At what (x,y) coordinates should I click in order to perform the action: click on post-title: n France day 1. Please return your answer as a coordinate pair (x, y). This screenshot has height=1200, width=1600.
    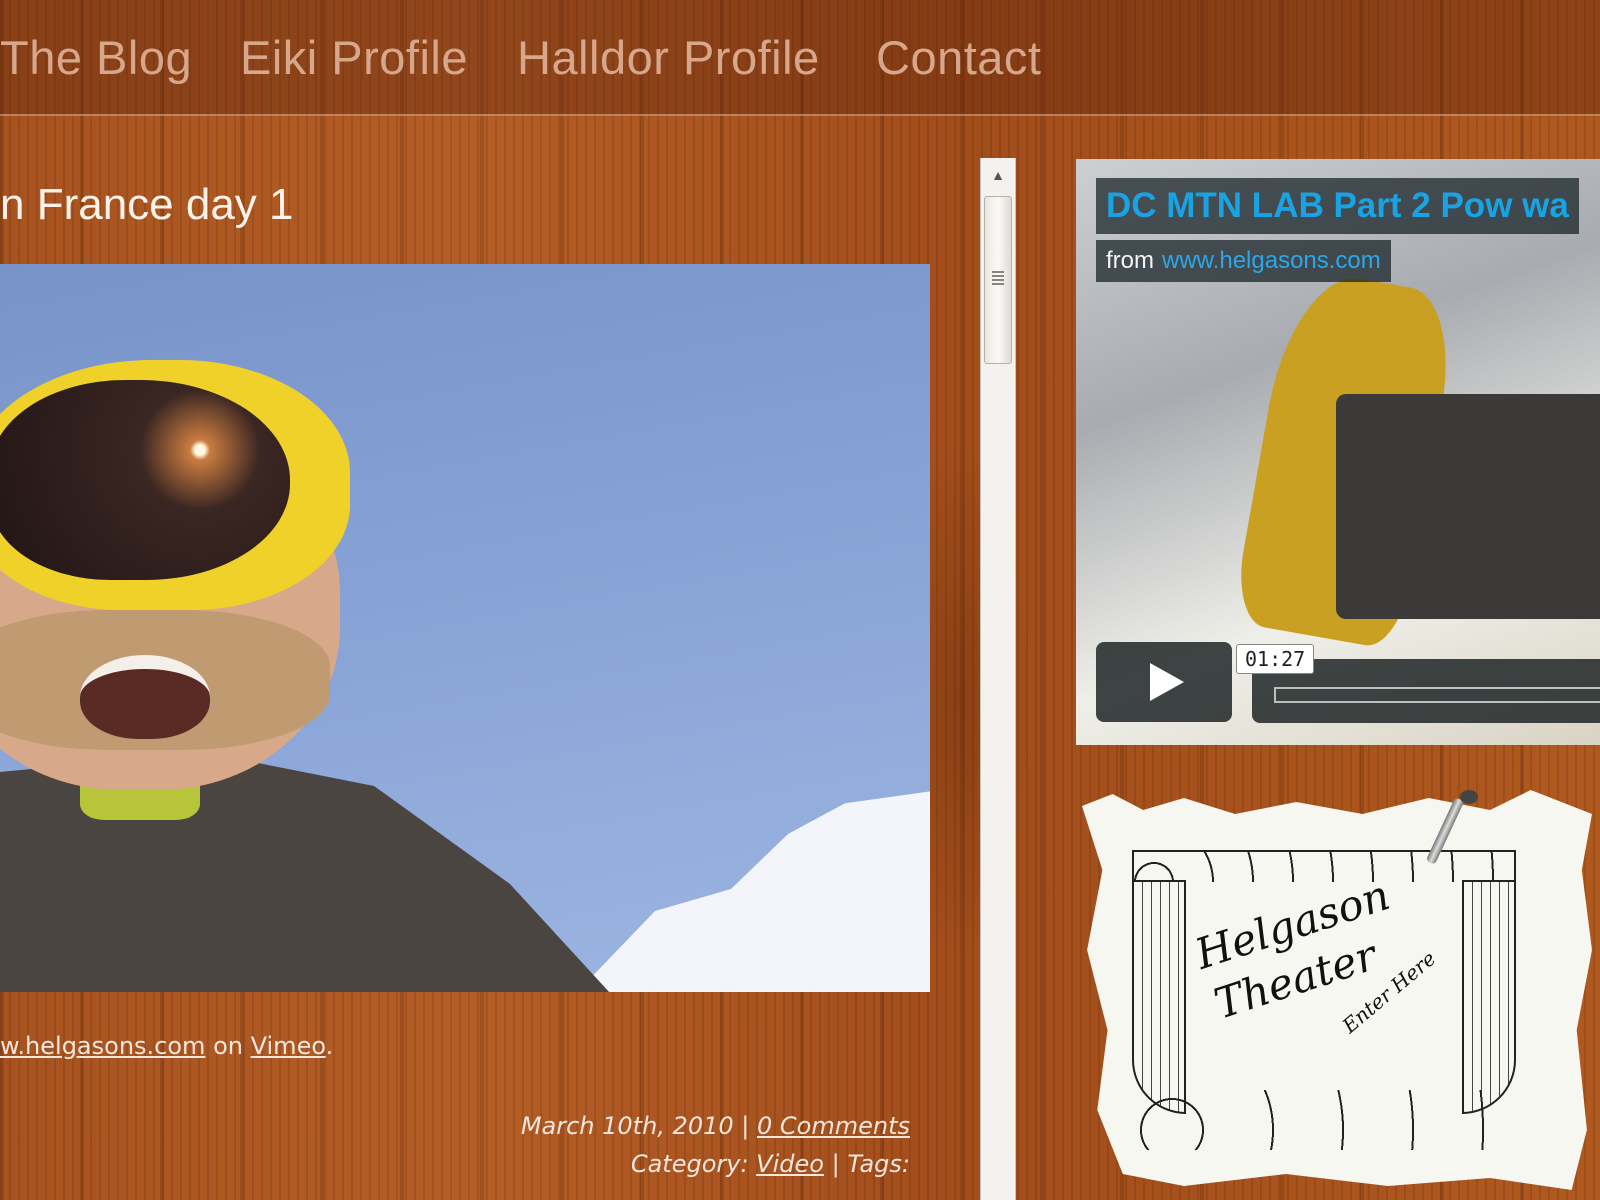
    Looking at the image, I should click on (147, 205).